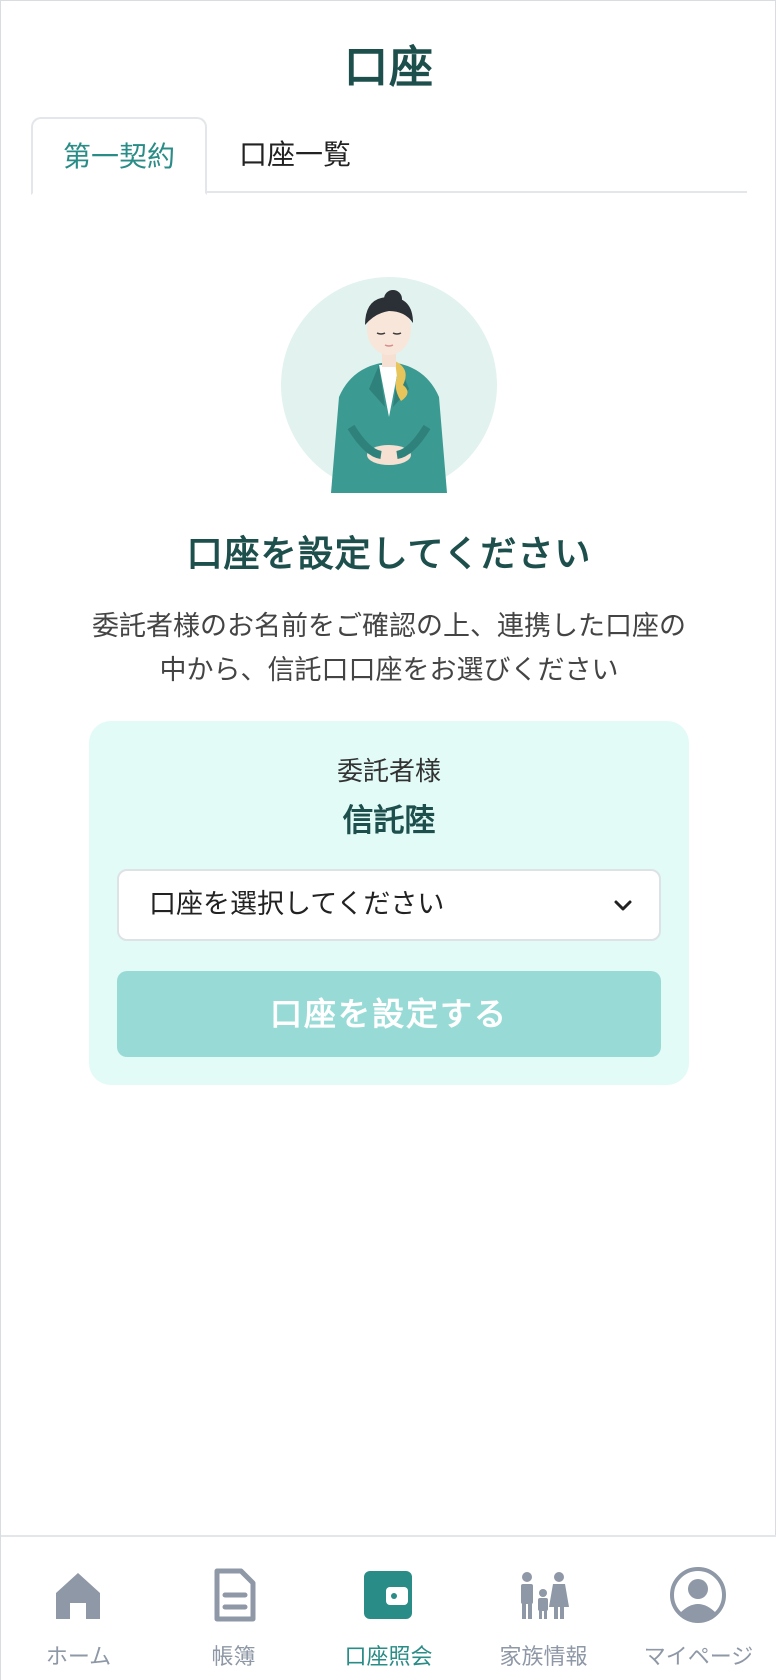 Image resolution: width=776 pixels, height=1680 pixels. I want to click on account-select-placeholder: 口座を選択してください, so click(297, 904).